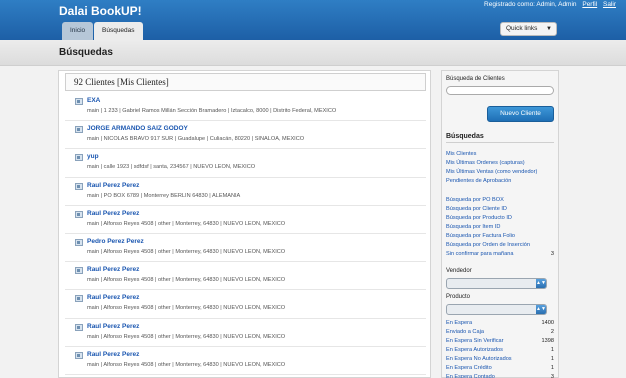  What do you see at coordinates (589, 4) in the screenshot?
I see `profile-link: Perfil` at bounding box center [589, 4].